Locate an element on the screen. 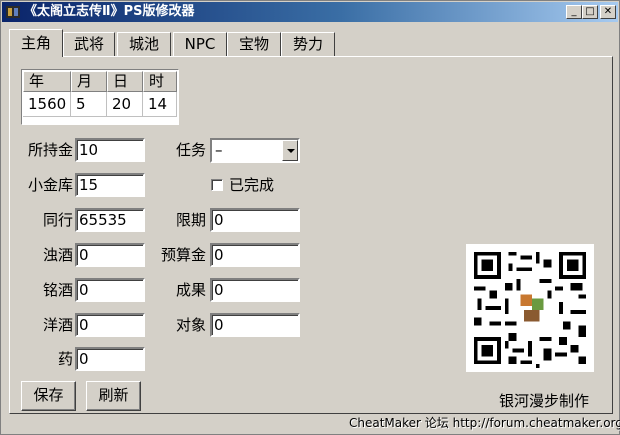 This screenshot has width=620, height=435. refresh-button: 刷新 is located at coordinates (113, 396).